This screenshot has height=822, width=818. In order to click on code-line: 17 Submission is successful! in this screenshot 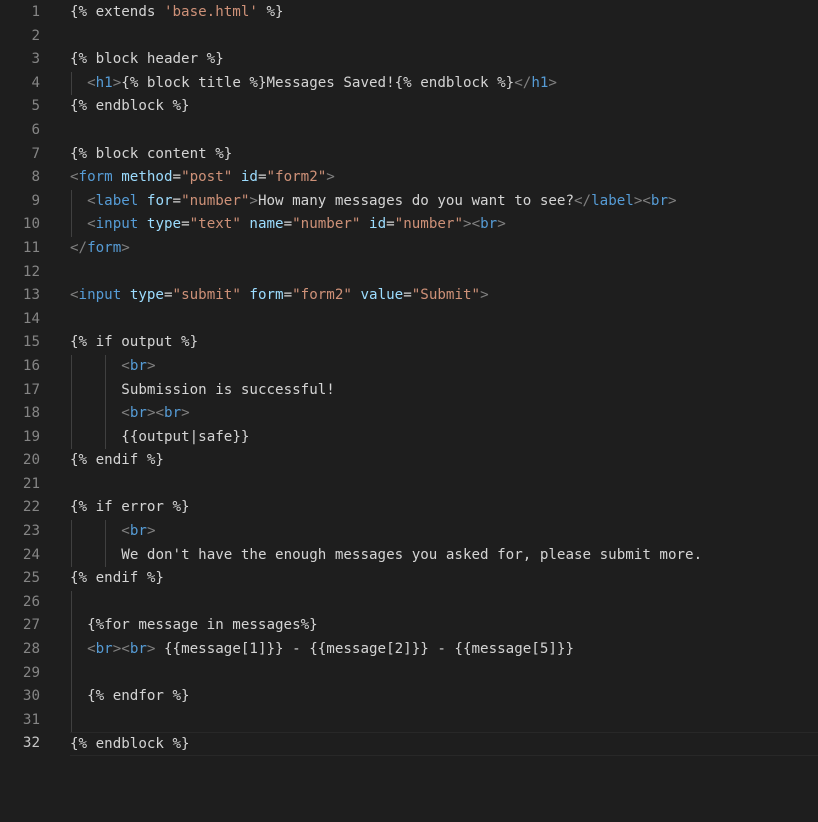, I will do `click(409, 390)`.